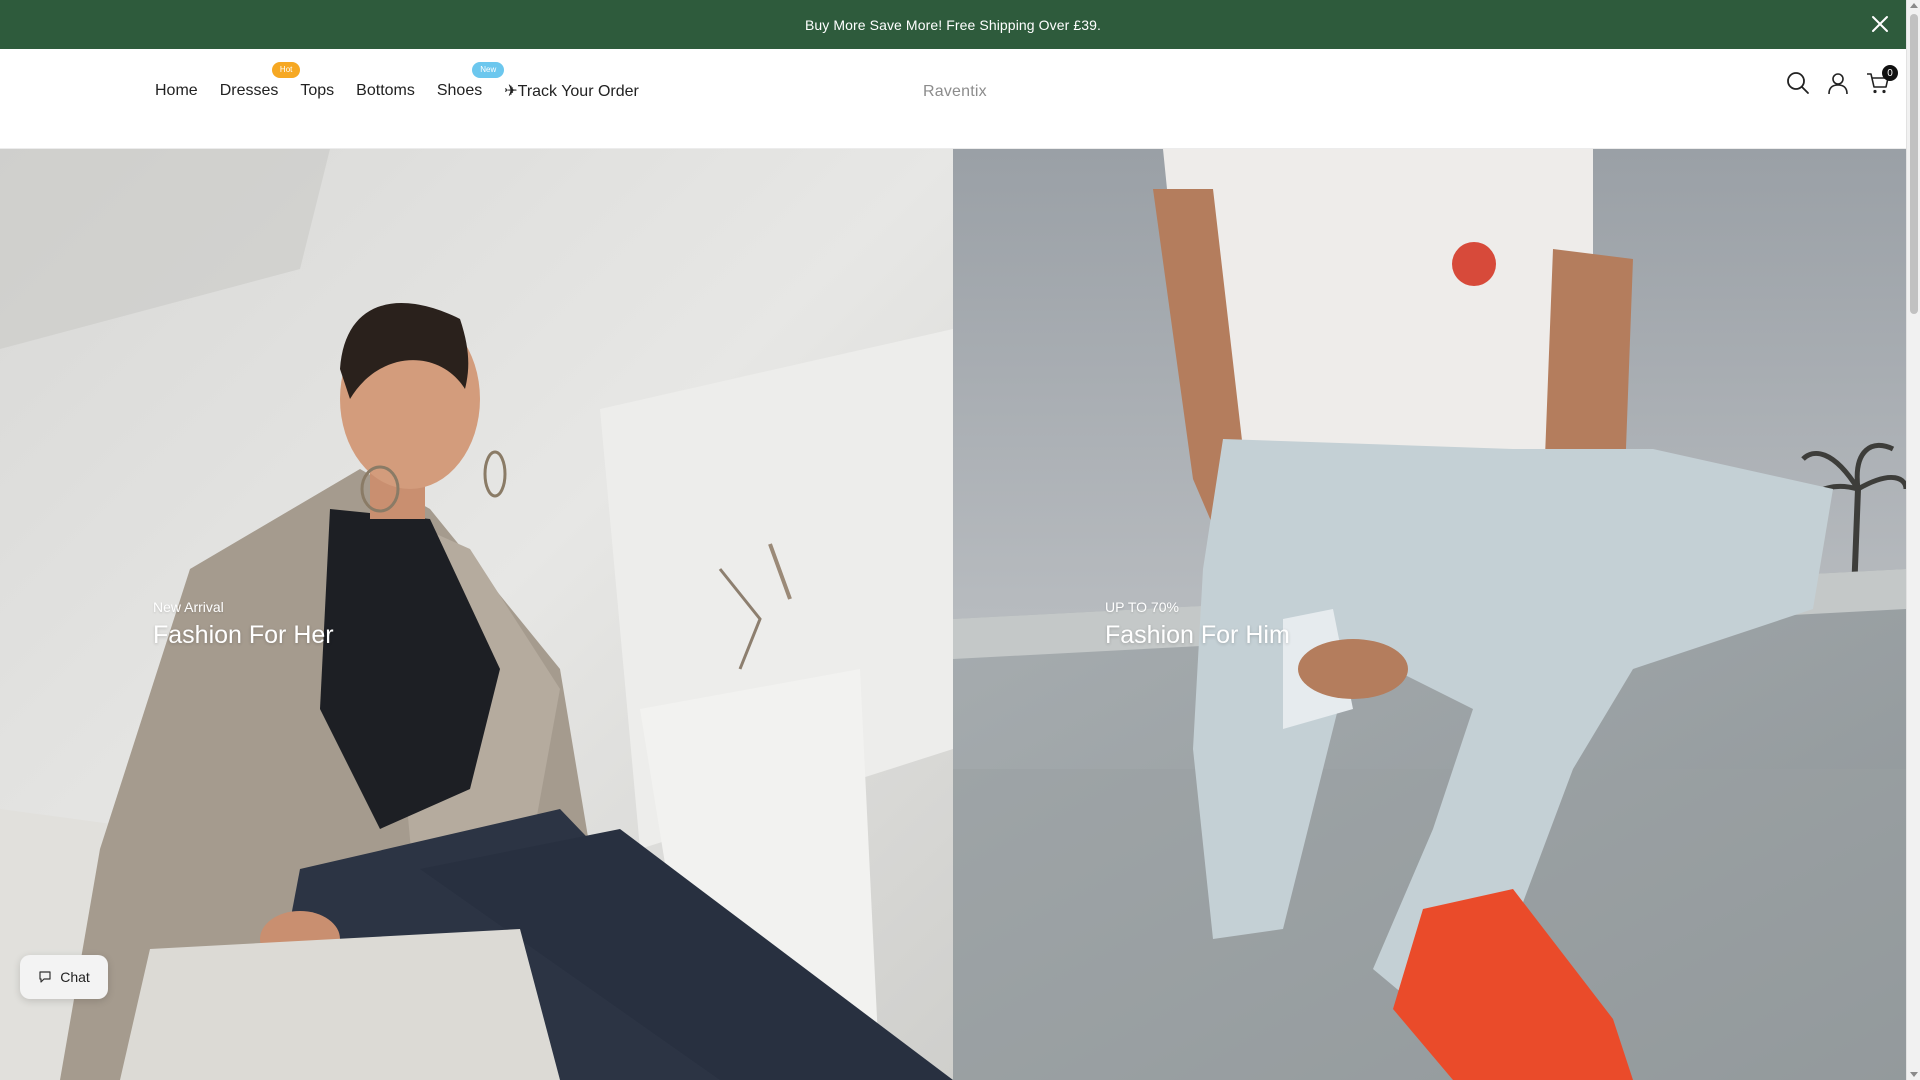 This screenshot has height=1080, width=1920. I want to click on chat-label: Chat, so click(75, 977).